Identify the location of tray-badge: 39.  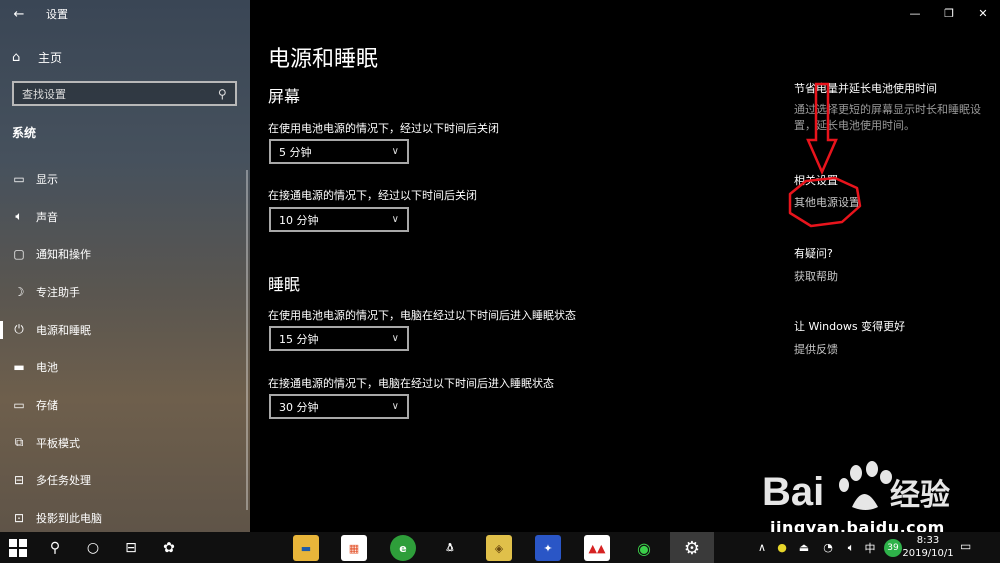
(893, 547).